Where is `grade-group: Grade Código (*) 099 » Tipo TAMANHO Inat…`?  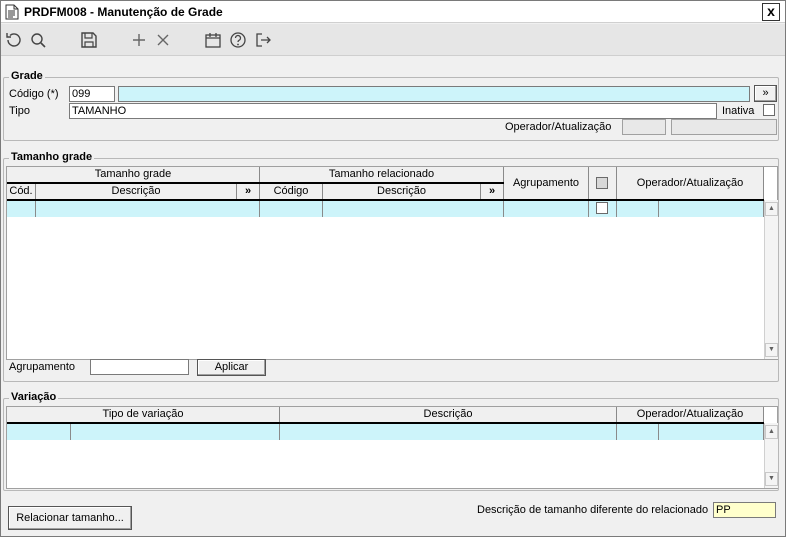
grade-group: Grade Código (*) 099 » Tipo TAMANHO Inat… is located at coordinates (391, 105).